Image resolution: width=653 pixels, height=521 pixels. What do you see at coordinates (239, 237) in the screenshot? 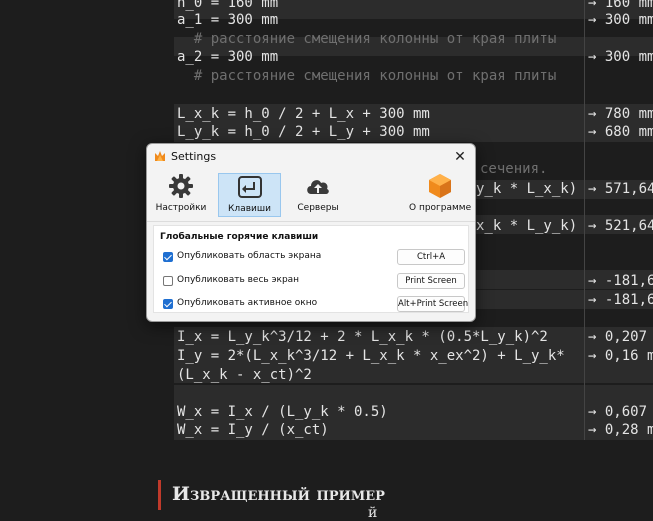
I see `section-title: Глобальные горячие клавиши` at bounding box center [239, 237].